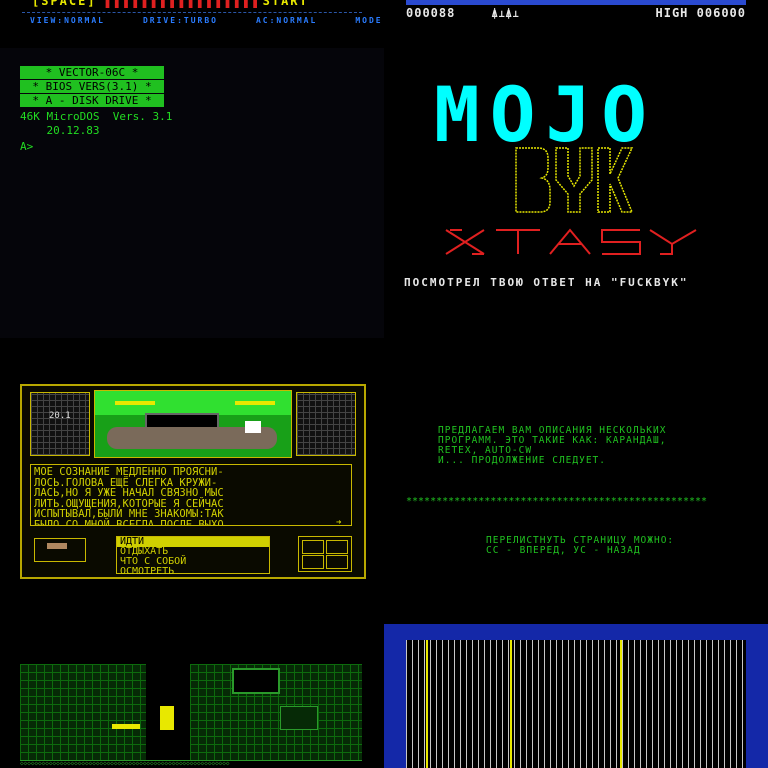 The width and height of the screenshot is (768, 768). I want to click on wall-monitor, so click(256, 681).